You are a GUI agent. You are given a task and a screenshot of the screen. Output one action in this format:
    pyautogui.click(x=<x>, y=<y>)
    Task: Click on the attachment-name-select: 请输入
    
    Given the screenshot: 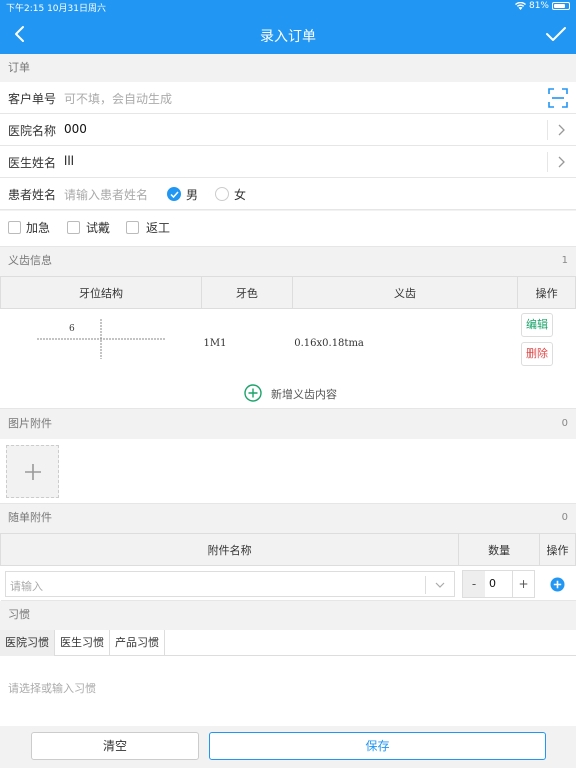 What is the action you would take?
    pyautogui.click(x=230, y=584)
    